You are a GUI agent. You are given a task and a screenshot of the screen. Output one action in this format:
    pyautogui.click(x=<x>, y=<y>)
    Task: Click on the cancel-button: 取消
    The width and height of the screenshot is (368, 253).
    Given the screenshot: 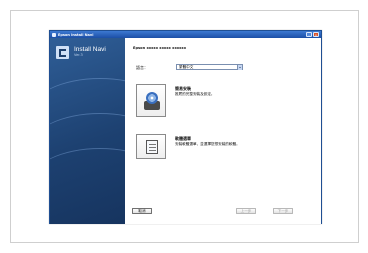 What is the action you would take?
    pyautogui.click(x=142, y=211)
    